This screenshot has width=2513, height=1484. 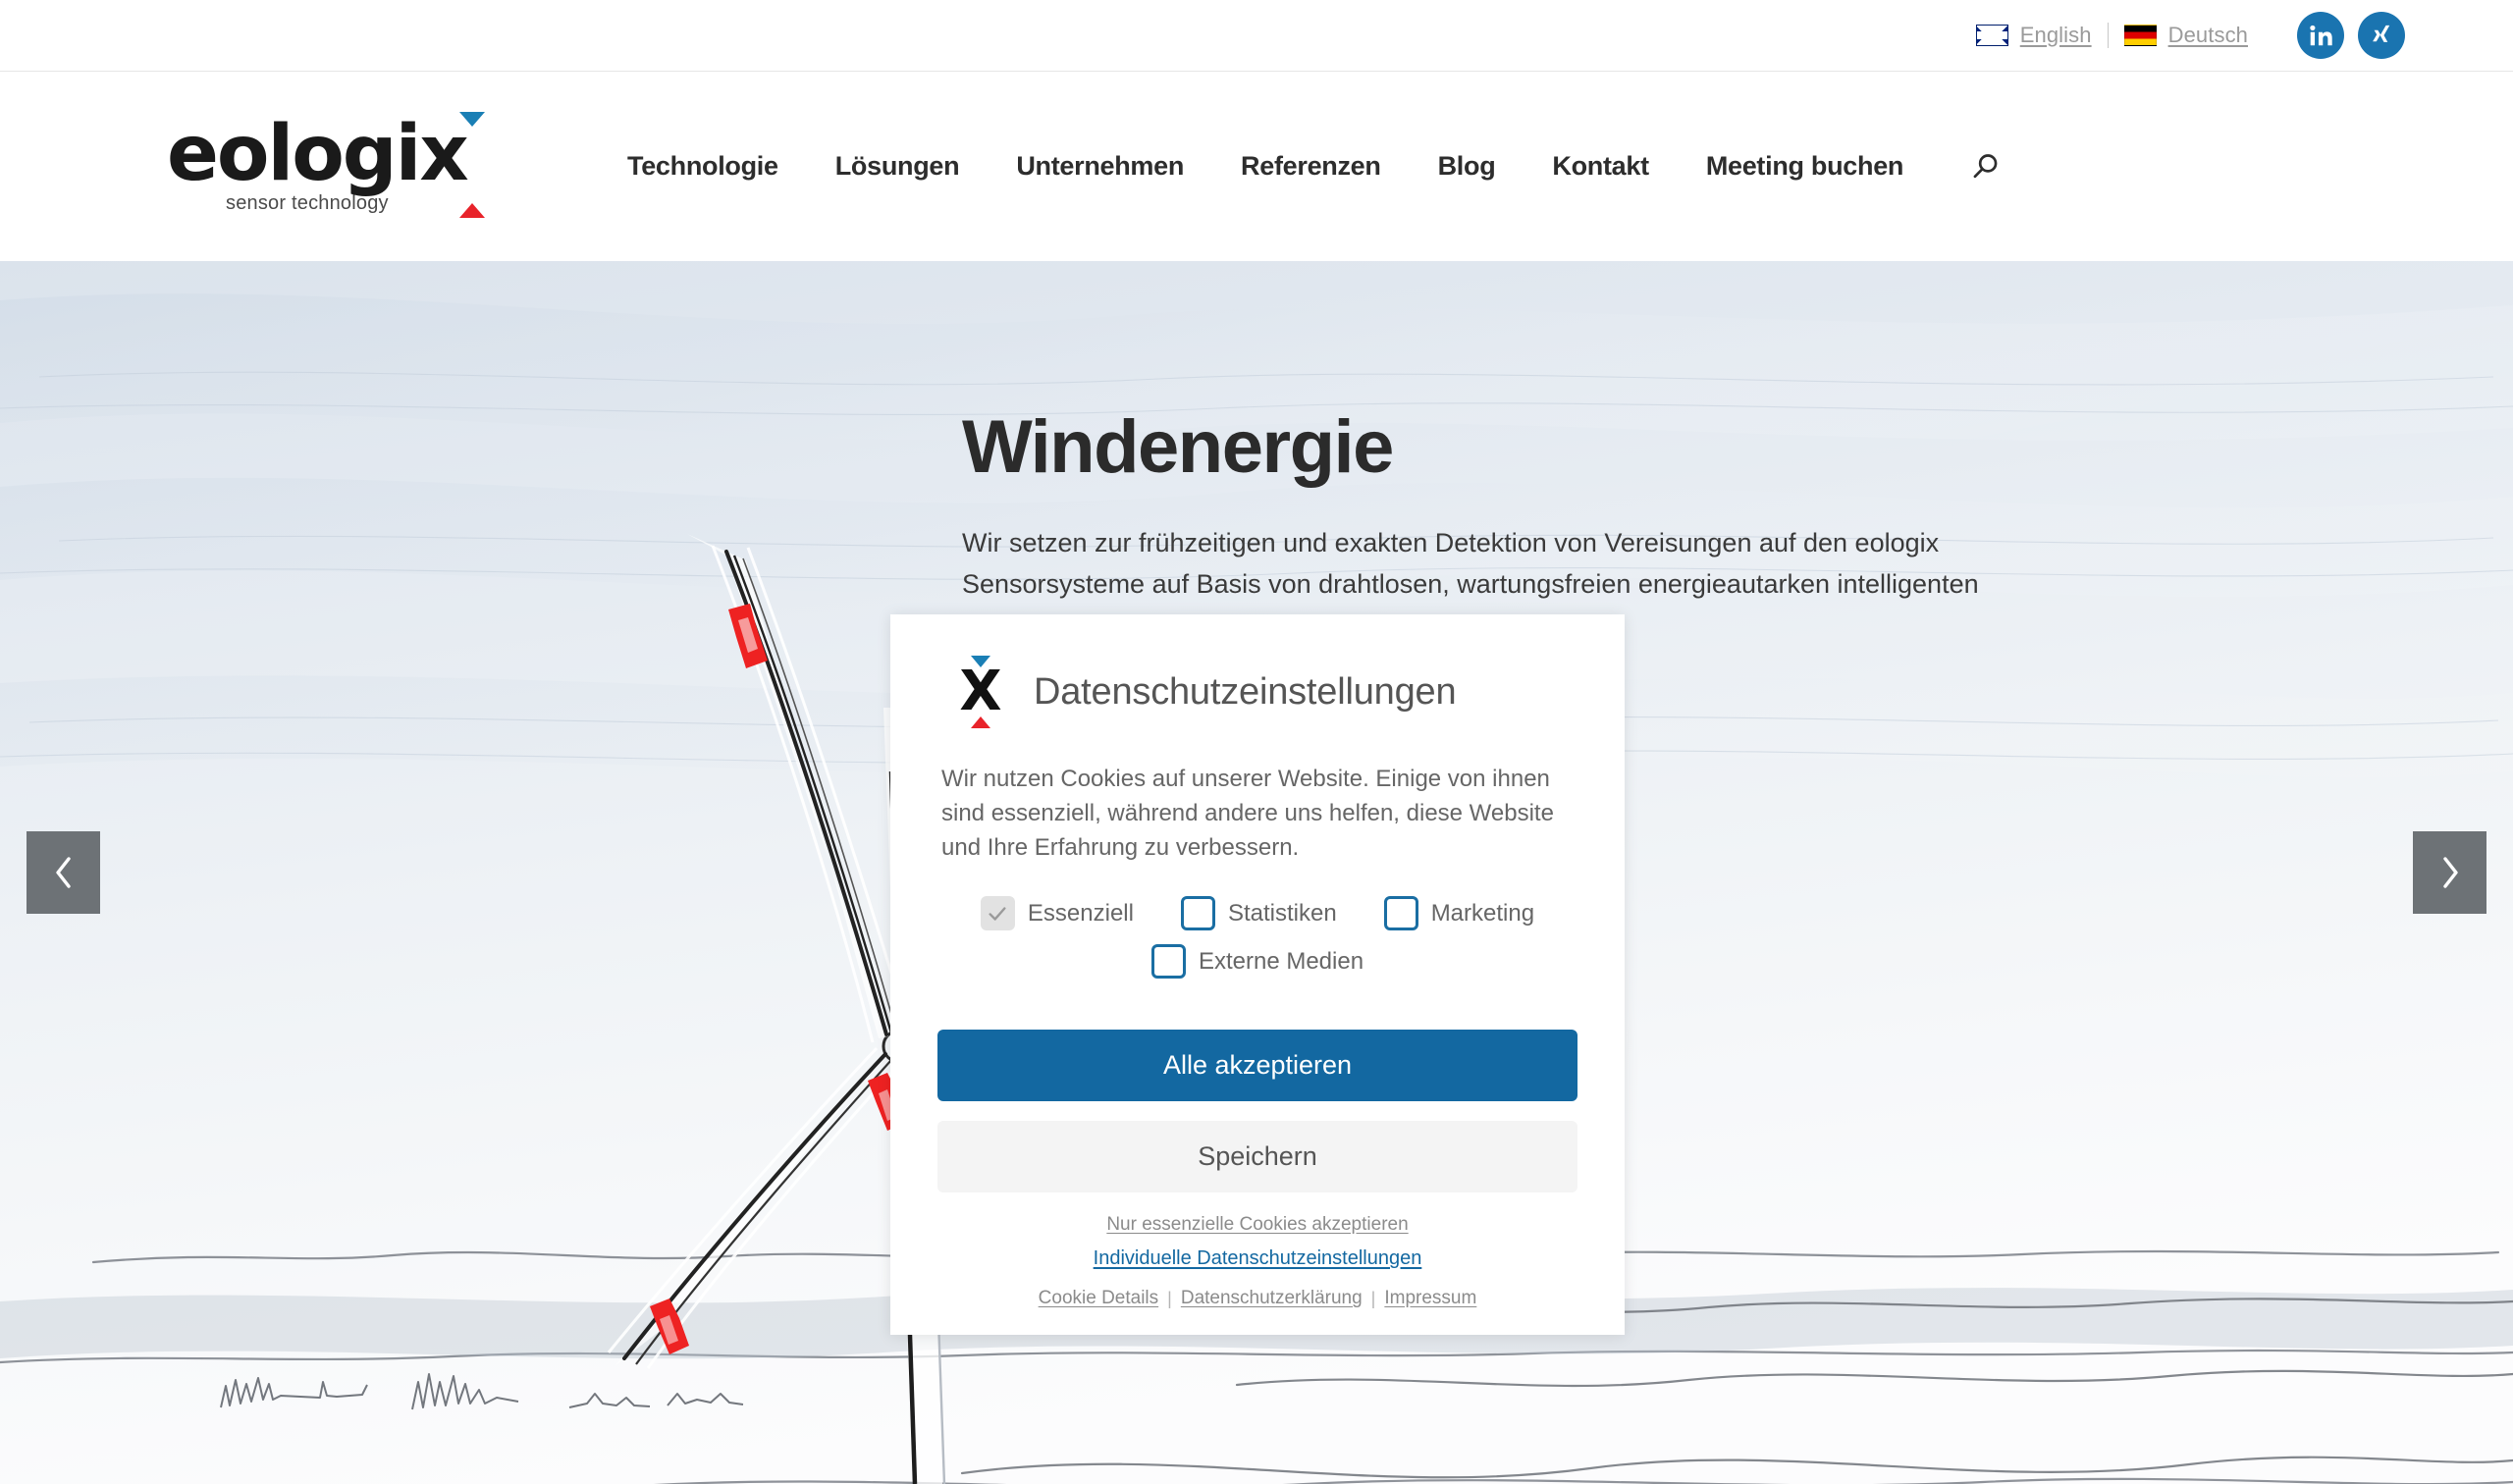 I want to click on accept-essential-only-link: Nur essenzielle Cookies akzeptieren, so click(x=1257, y=1224).